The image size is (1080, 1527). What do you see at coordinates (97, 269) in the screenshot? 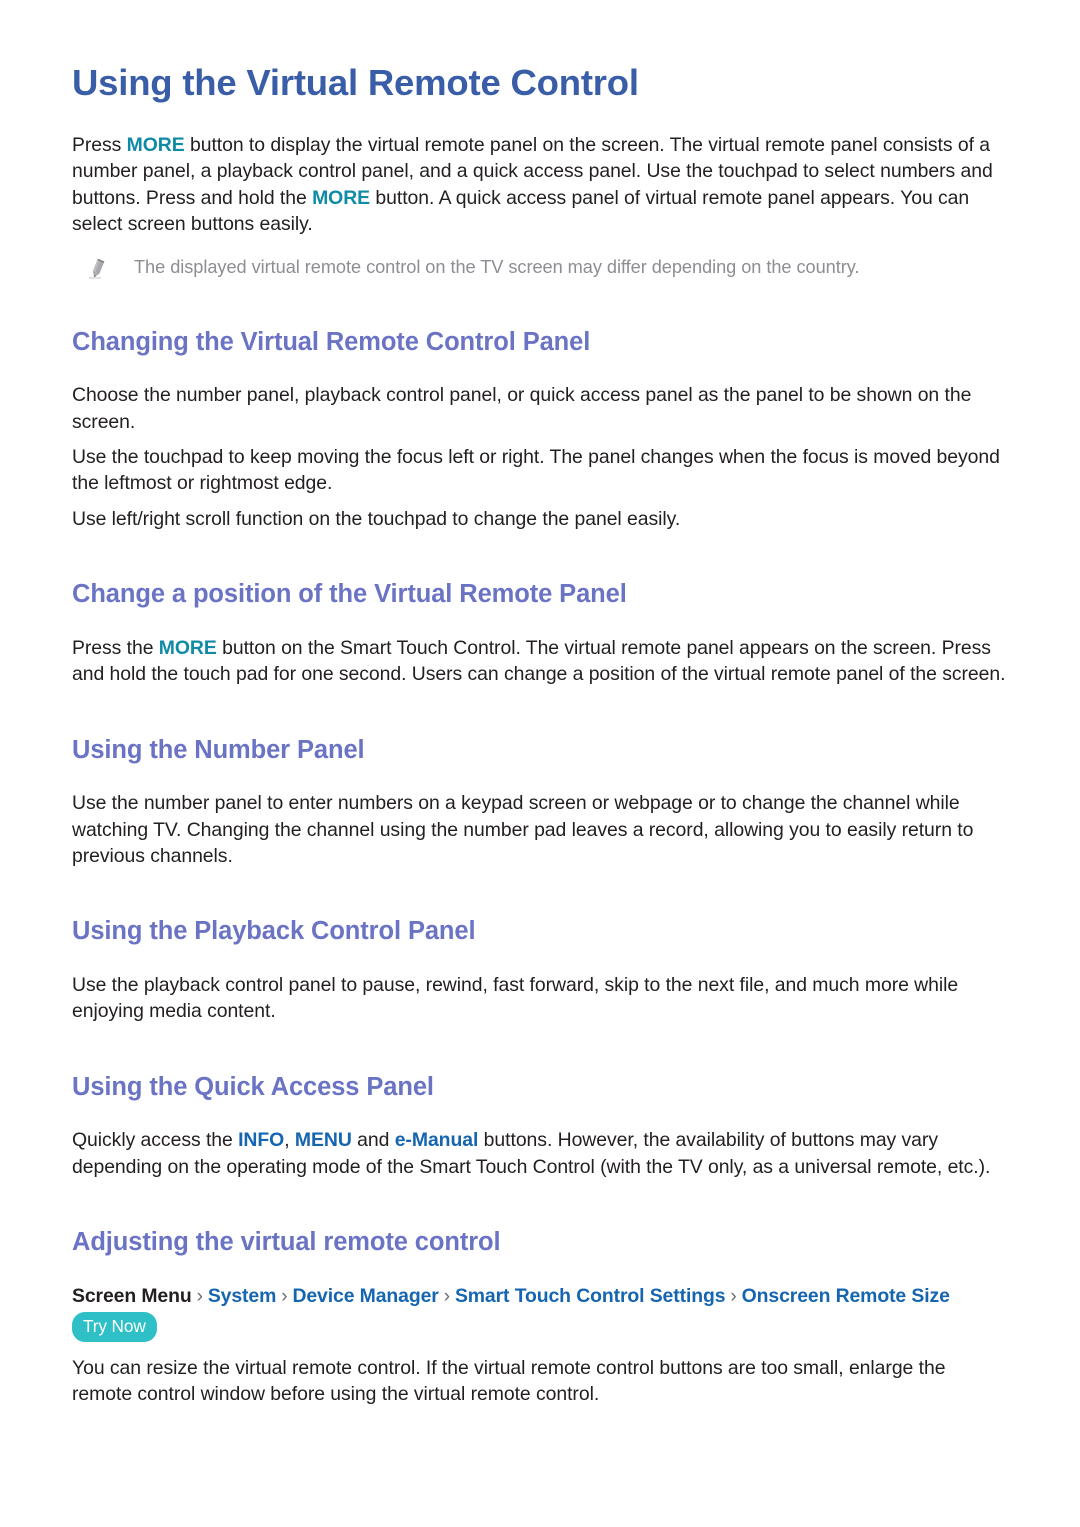
I see `pencil-icon` at bounding box center [97, 269].